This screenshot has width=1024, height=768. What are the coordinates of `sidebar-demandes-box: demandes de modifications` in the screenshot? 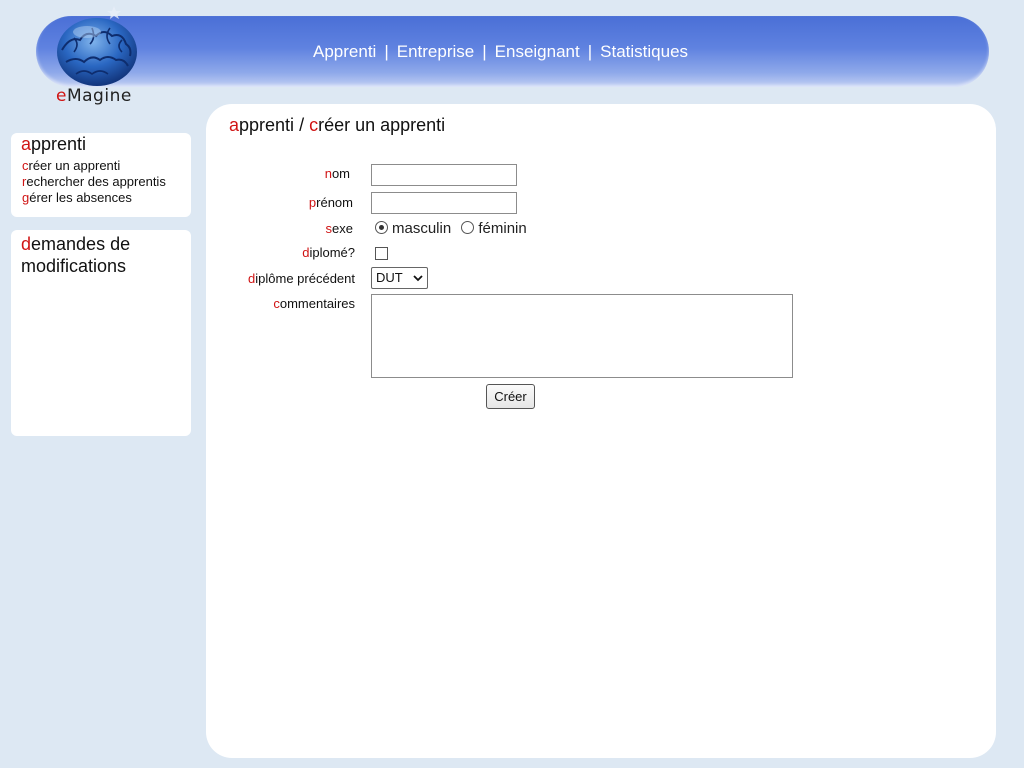 It's located at (101, 333).